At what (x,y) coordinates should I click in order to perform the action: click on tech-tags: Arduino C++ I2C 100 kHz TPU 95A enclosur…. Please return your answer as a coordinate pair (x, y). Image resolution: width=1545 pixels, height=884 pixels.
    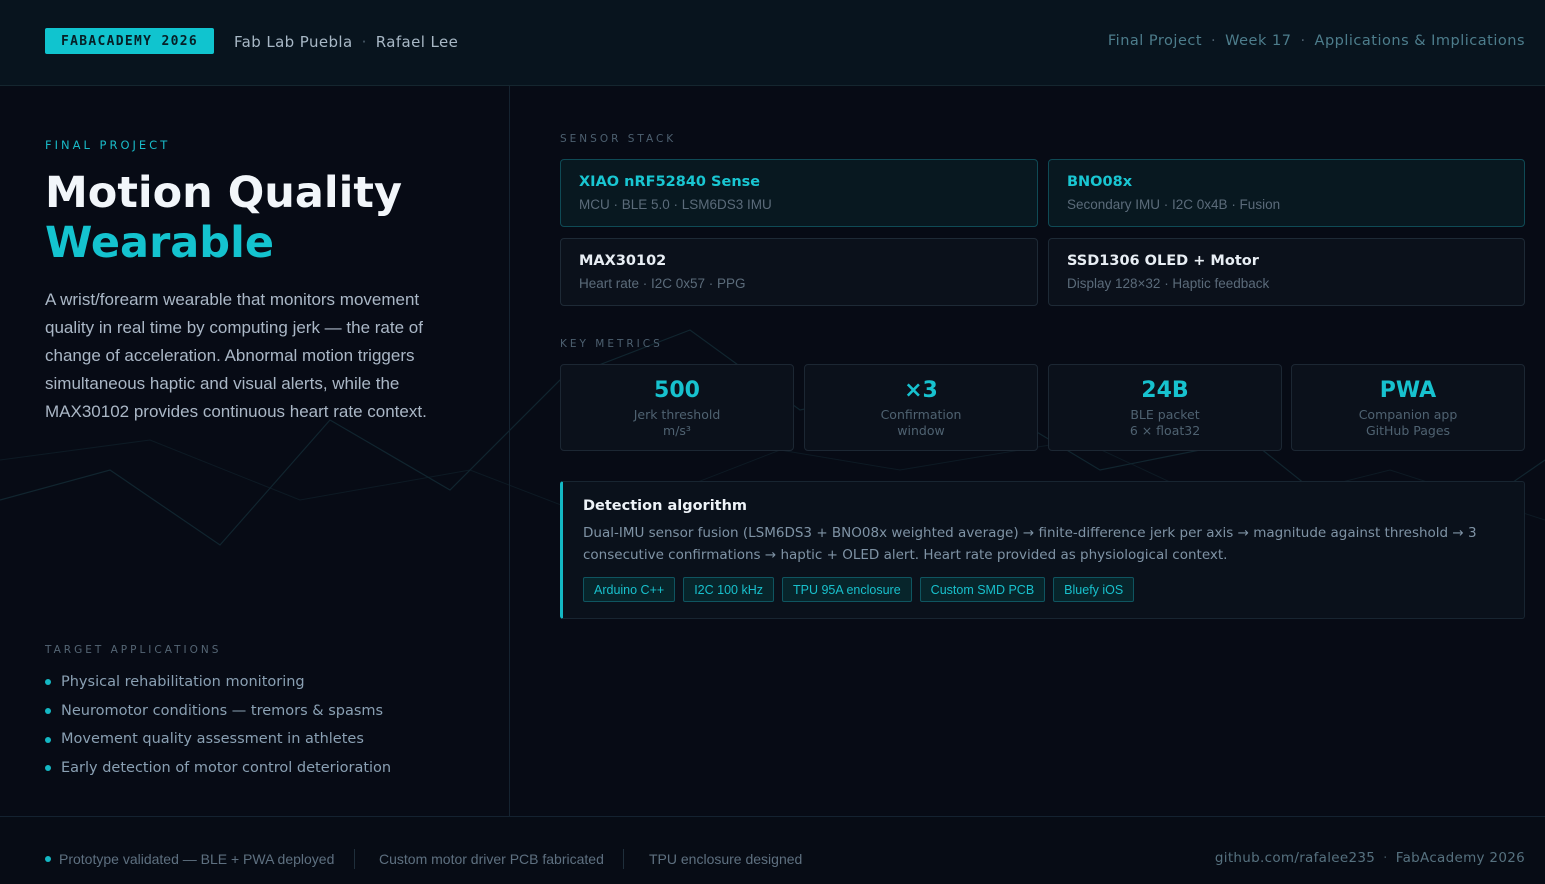
    Looking at the image, I should click on (1043, 589).